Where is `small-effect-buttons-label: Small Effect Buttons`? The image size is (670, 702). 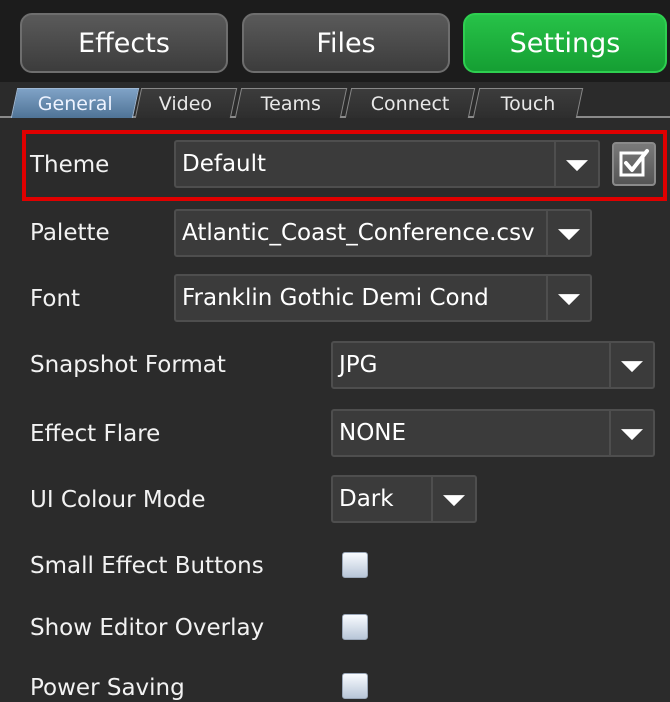 small-effect-buttons-label: Small Effect Buttons is located at coordinates (147, 566).